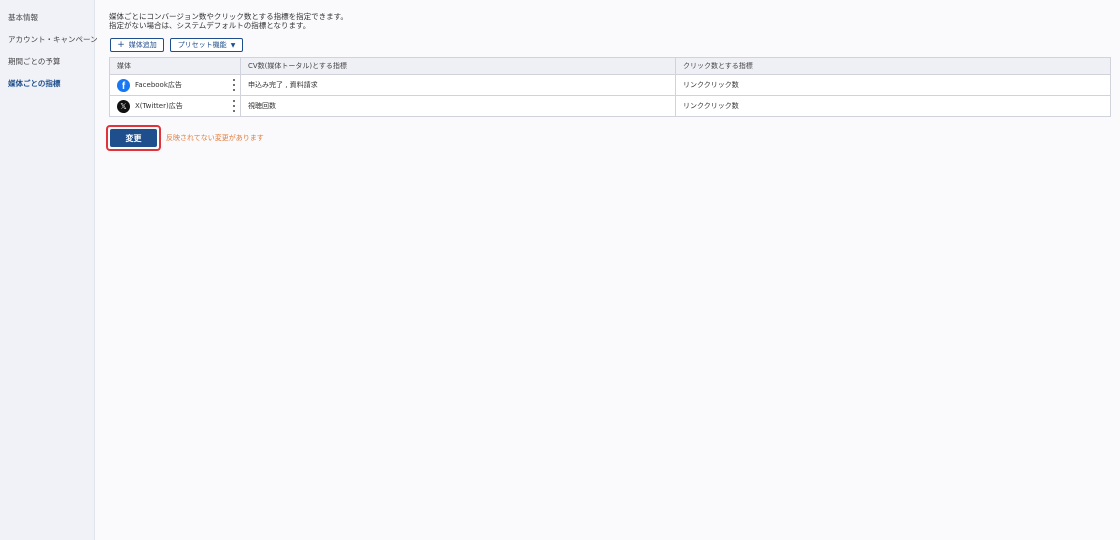  I want to click on table-row: f Facebook広告 申込み完了 , 資料請求 リンククリック数, so click(610, 85).